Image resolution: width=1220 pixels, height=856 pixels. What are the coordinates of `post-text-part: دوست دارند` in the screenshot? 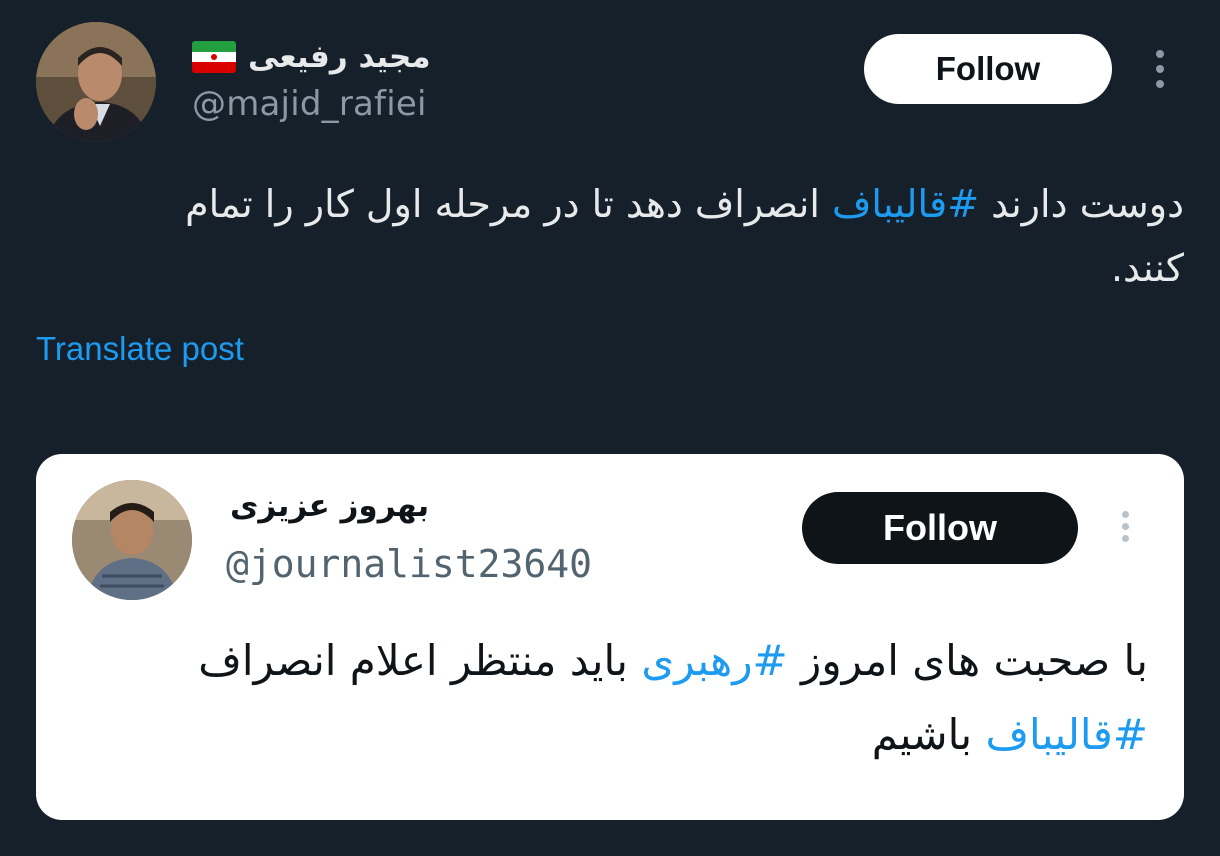 It's located at (1081, 204).